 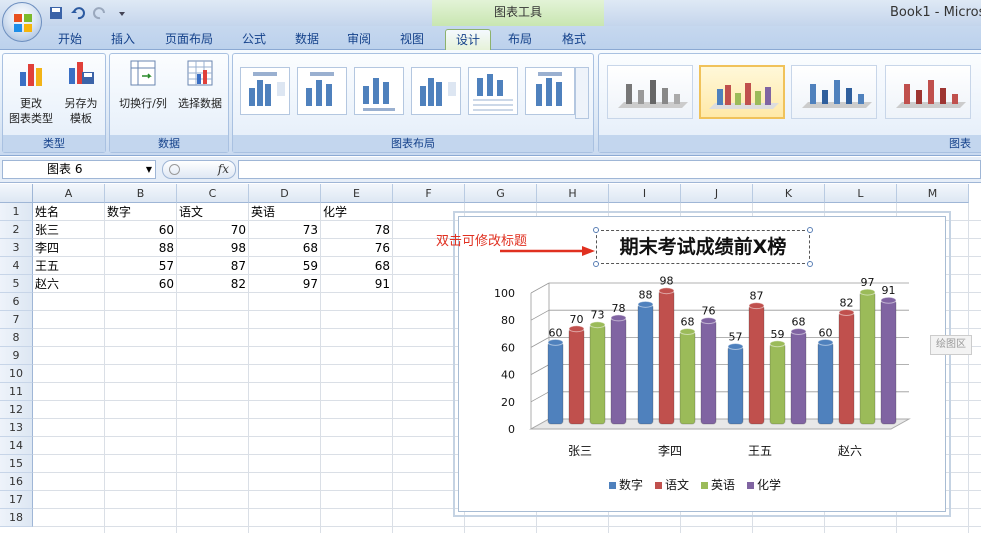 I want to click on insert-function-button: fx, so click(x=199, y=169).